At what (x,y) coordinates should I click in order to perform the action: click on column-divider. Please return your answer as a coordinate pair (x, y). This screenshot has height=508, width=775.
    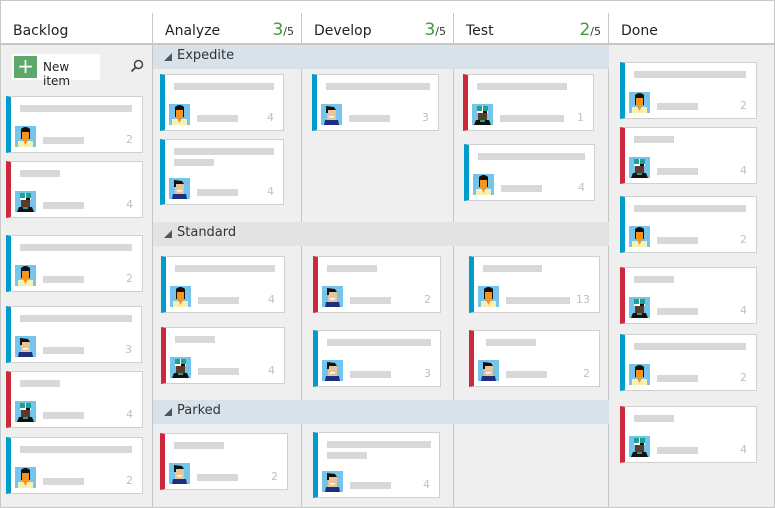
    Looking at the image, I should click on (152, 260).